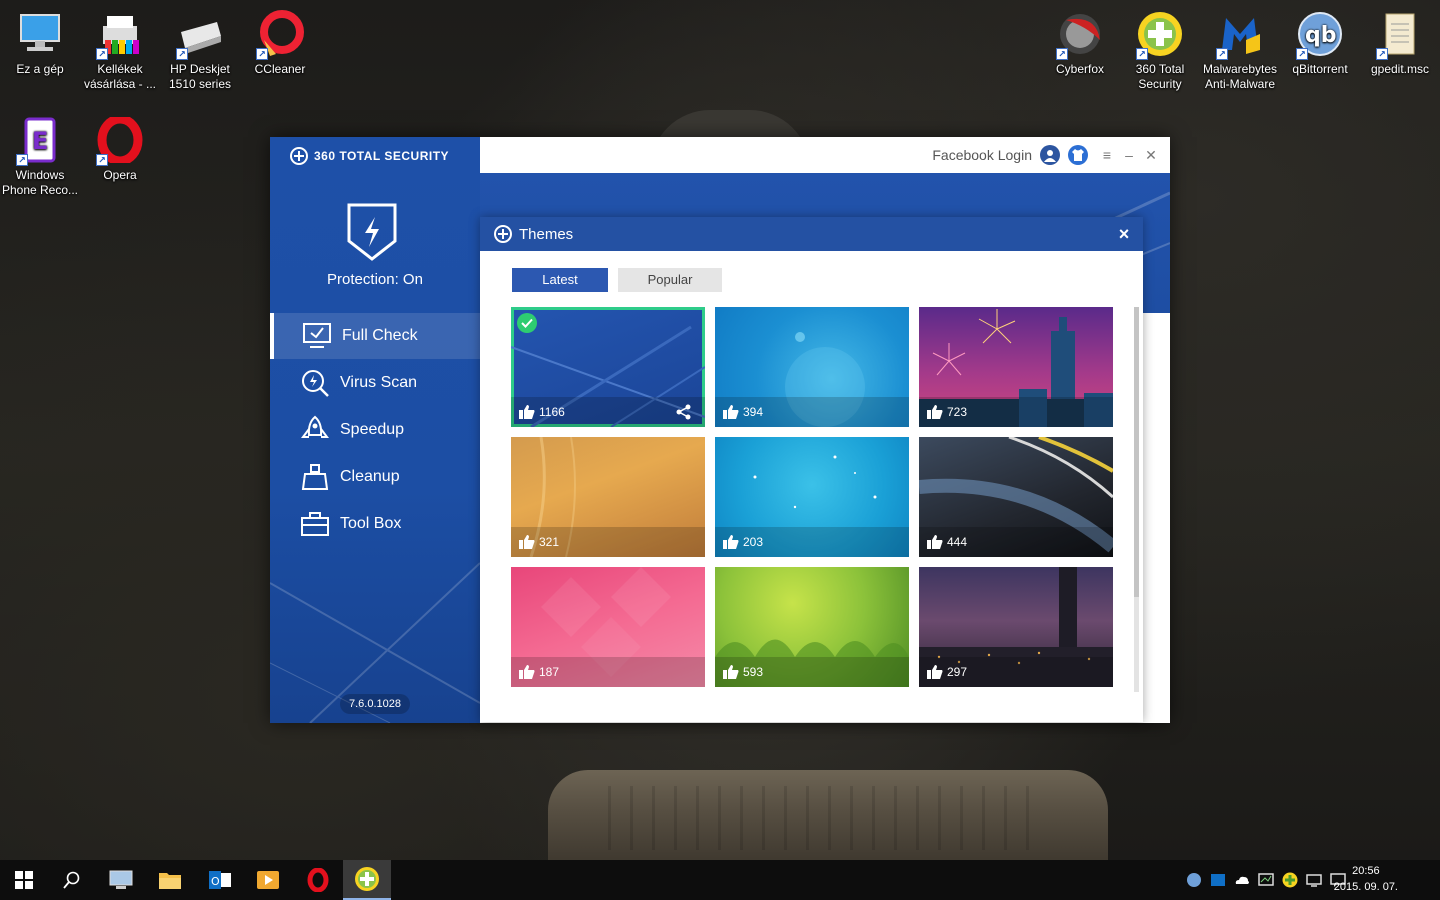 The height and width of the screenshot is (900, 1440). Describe the element at coordinates (375, 642) in the screenshot. I see `sidebar-decoration` at that location.